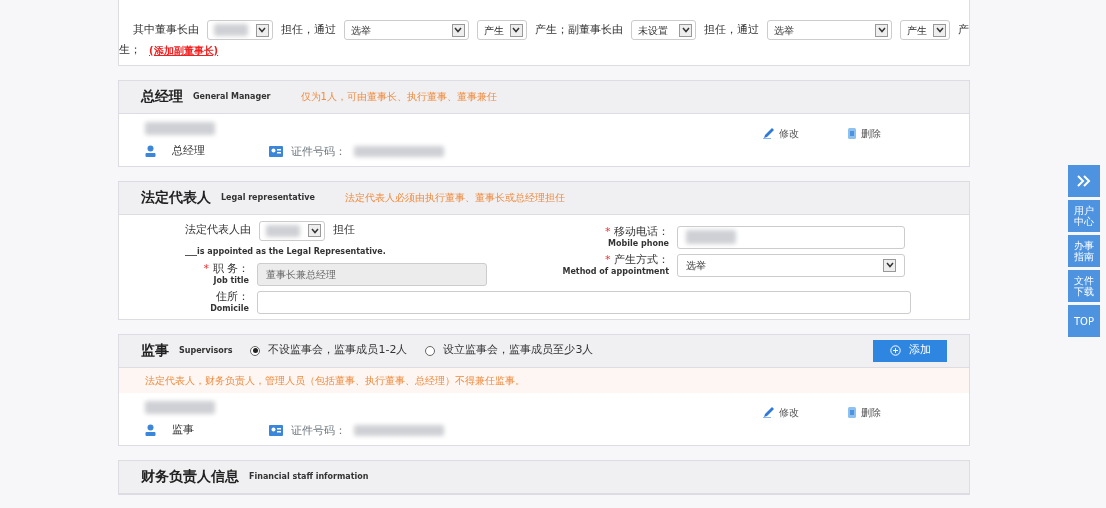  Describe the element at coordinates (791, 237) in the screenshot. I see `mobile-phone-field` at that location.